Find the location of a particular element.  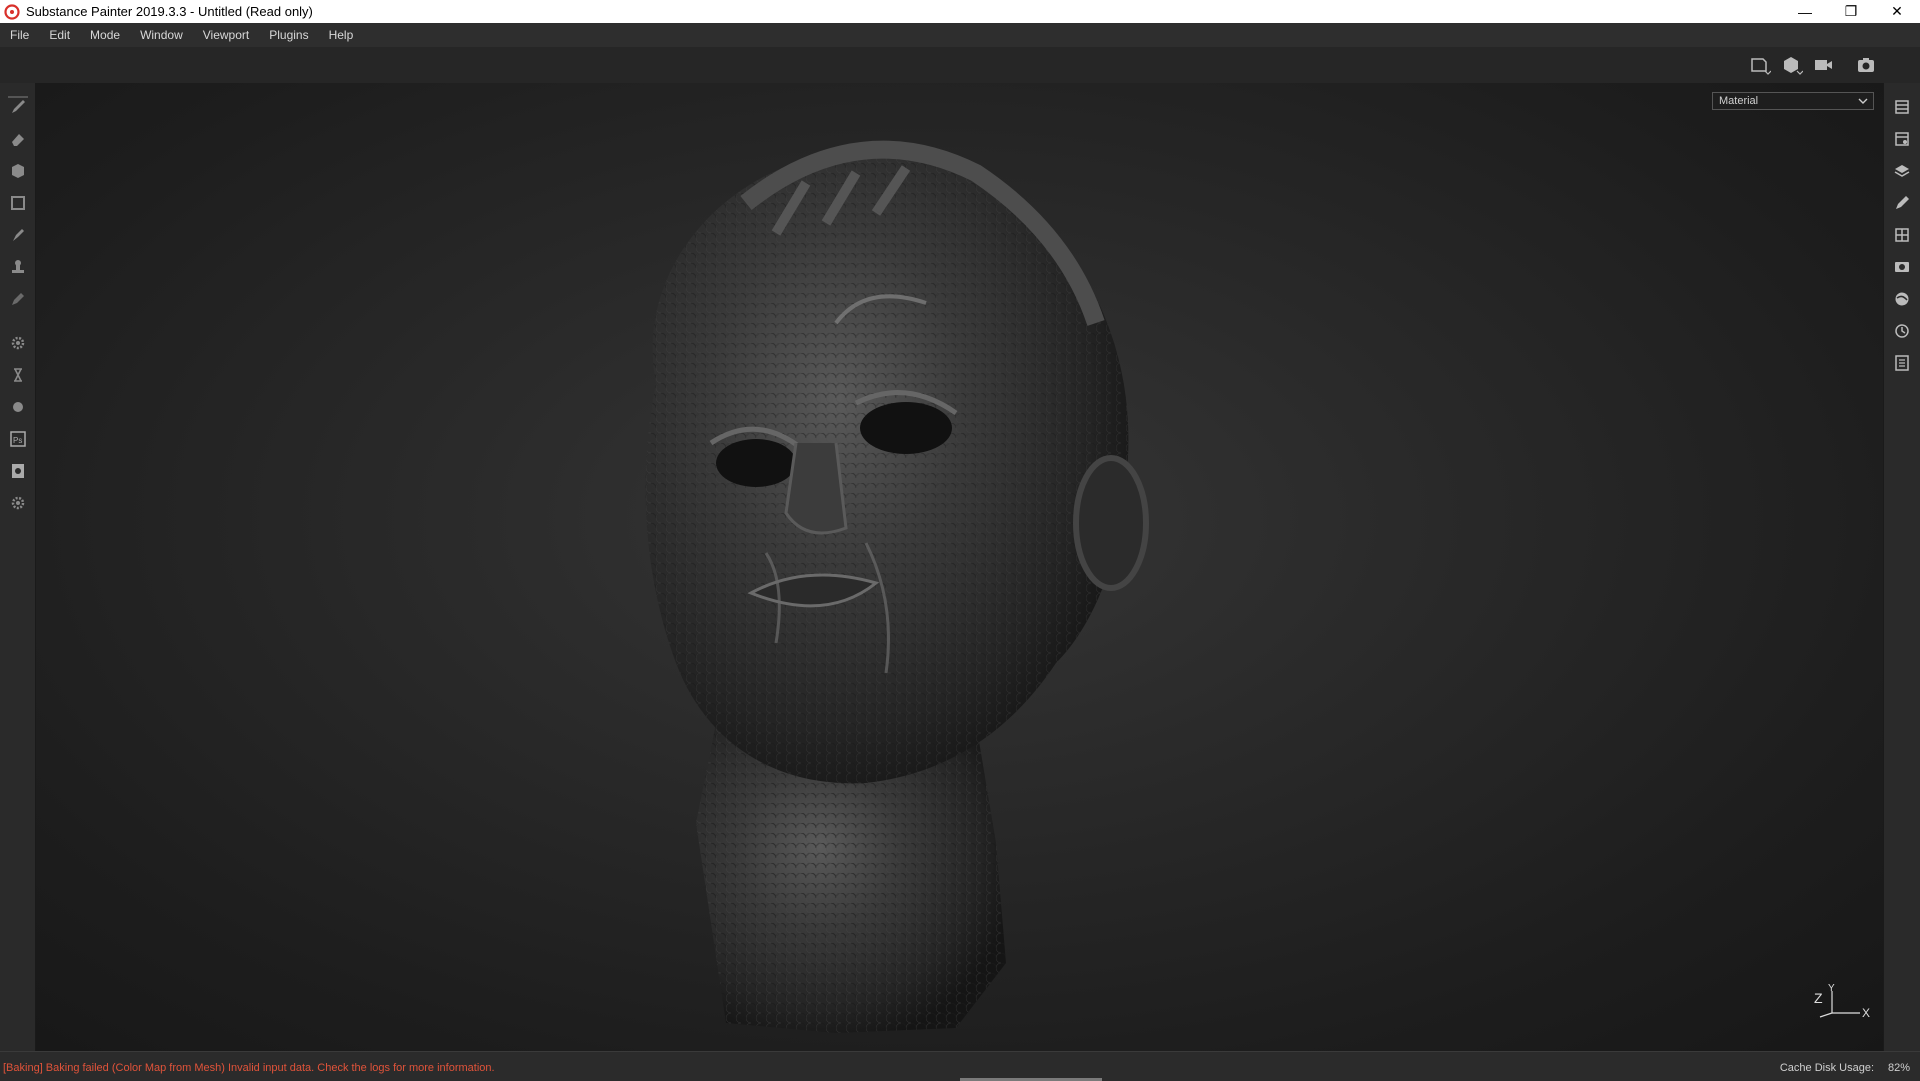

svg-text: Ps is located at coordinates (17, 440).